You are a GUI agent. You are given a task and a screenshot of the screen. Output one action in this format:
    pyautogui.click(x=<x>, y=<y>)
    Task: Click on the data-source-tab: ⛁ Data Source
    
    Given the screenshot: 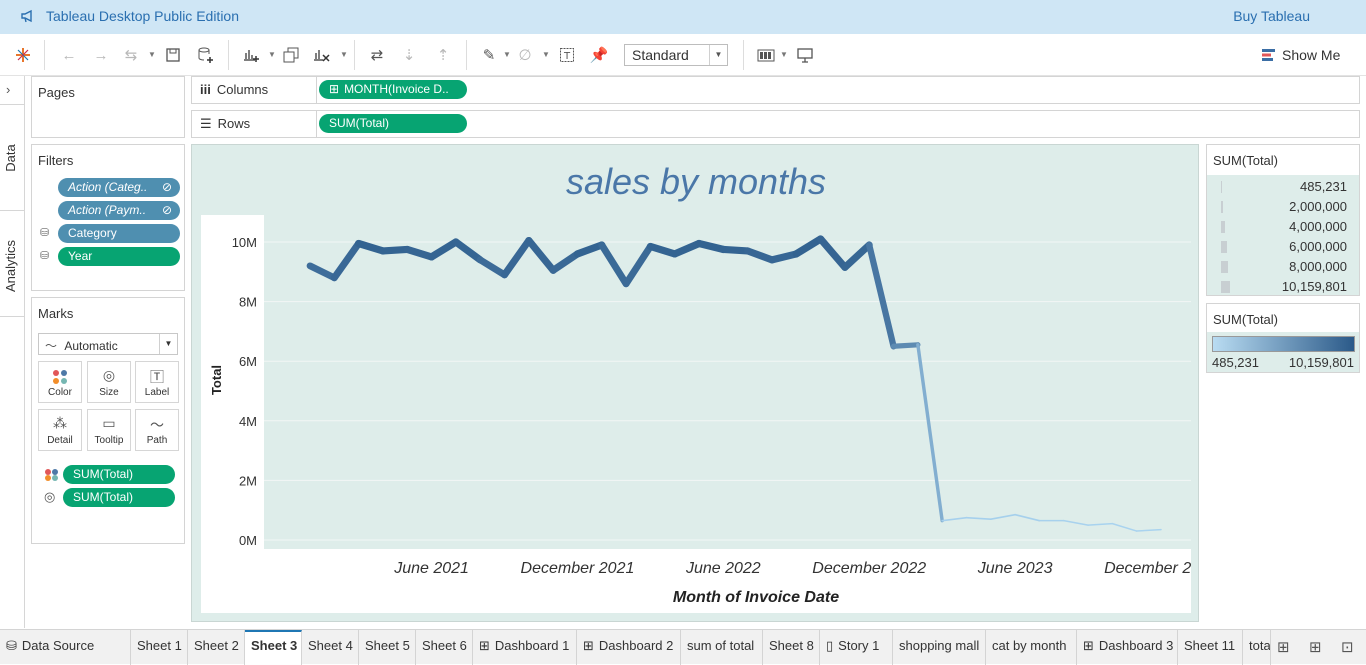 What is the action you would take?
    pyautogui.click(x=65, y=647)
    